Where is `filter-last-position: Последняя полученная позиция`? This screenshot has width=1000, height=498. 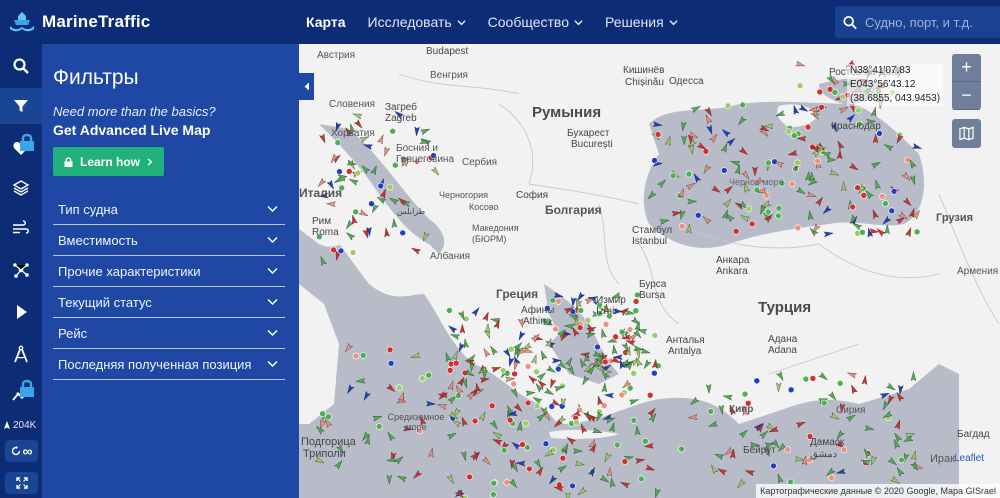
filter-last-position: Последняя полученная позиция is located at coordinates (169, 364).